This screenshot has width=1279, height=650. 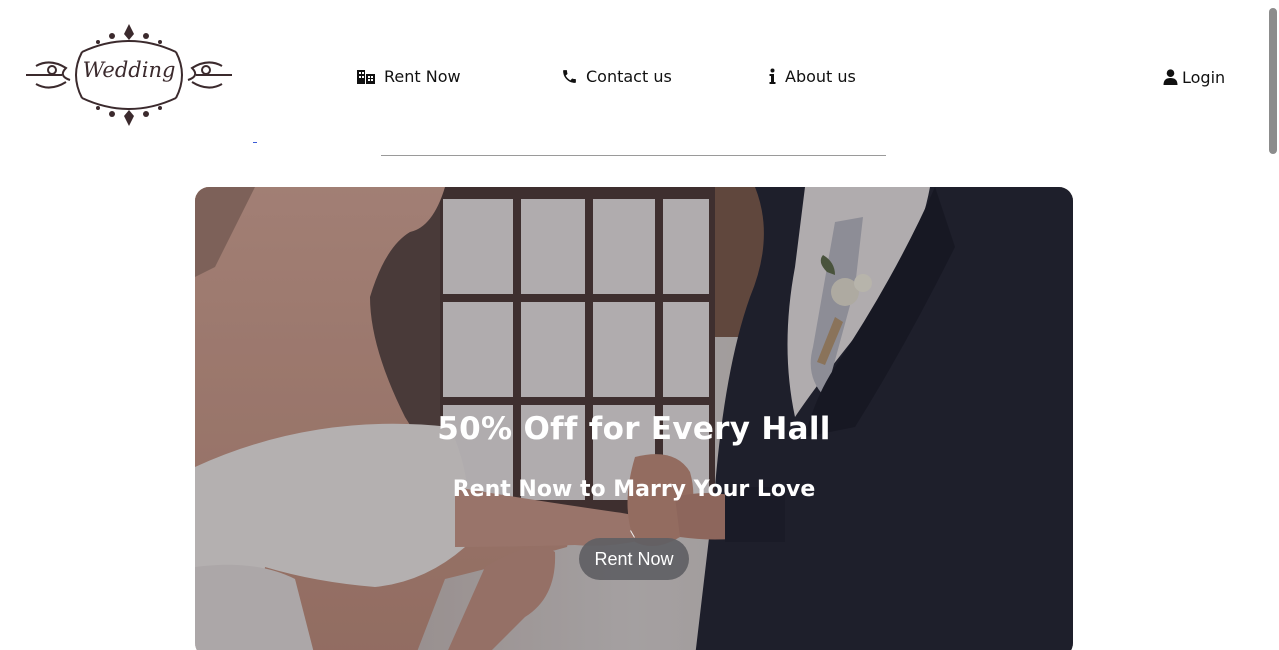 What do you see at coordinates (633, 155) in the screenshot?
I see `header-divider` at bounding box center [633, 155].